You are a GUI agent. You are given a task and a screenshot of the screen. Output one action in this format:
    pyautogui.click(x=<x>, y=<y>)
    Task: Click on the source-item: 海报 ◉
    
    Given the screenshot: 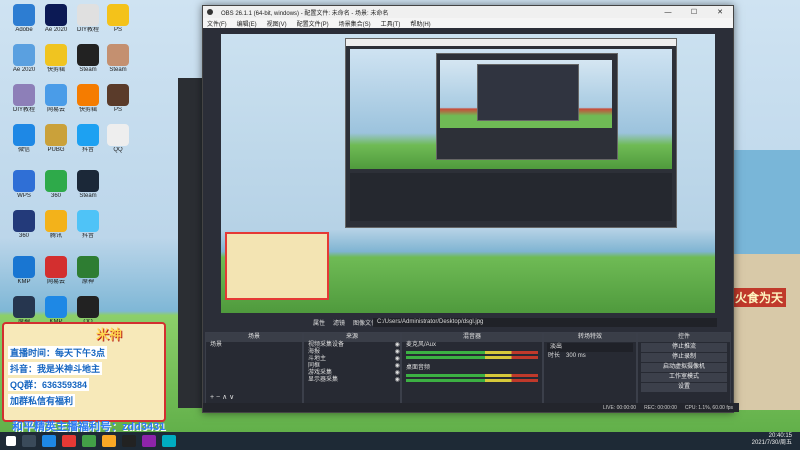 What is the action you would take?
    pyautogui.click(x=352, y=352)
    